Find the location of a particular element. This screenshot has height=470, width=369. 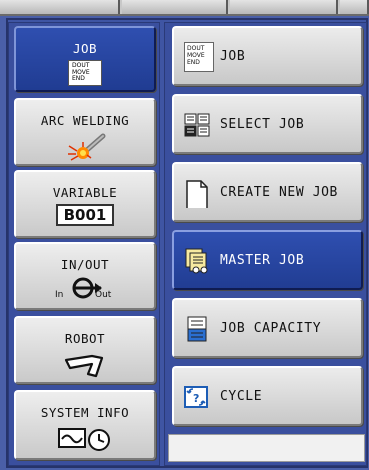

main-menu-variable: VARIABLE B001 is located at coordinates (85, 204).